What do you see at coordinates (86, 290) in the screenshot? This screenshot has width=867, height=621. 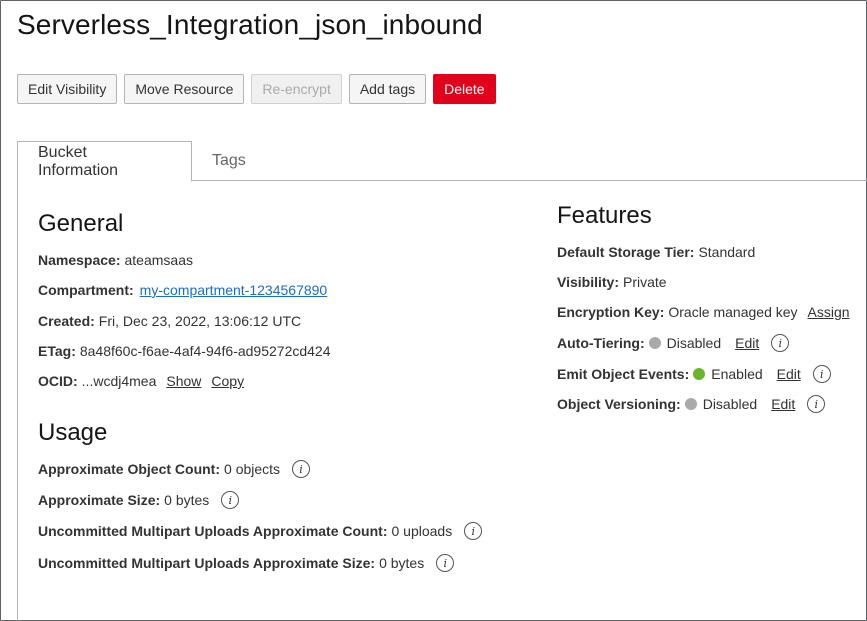 I see `compartment-label: Compartment:` at bounding box center [86, 290].